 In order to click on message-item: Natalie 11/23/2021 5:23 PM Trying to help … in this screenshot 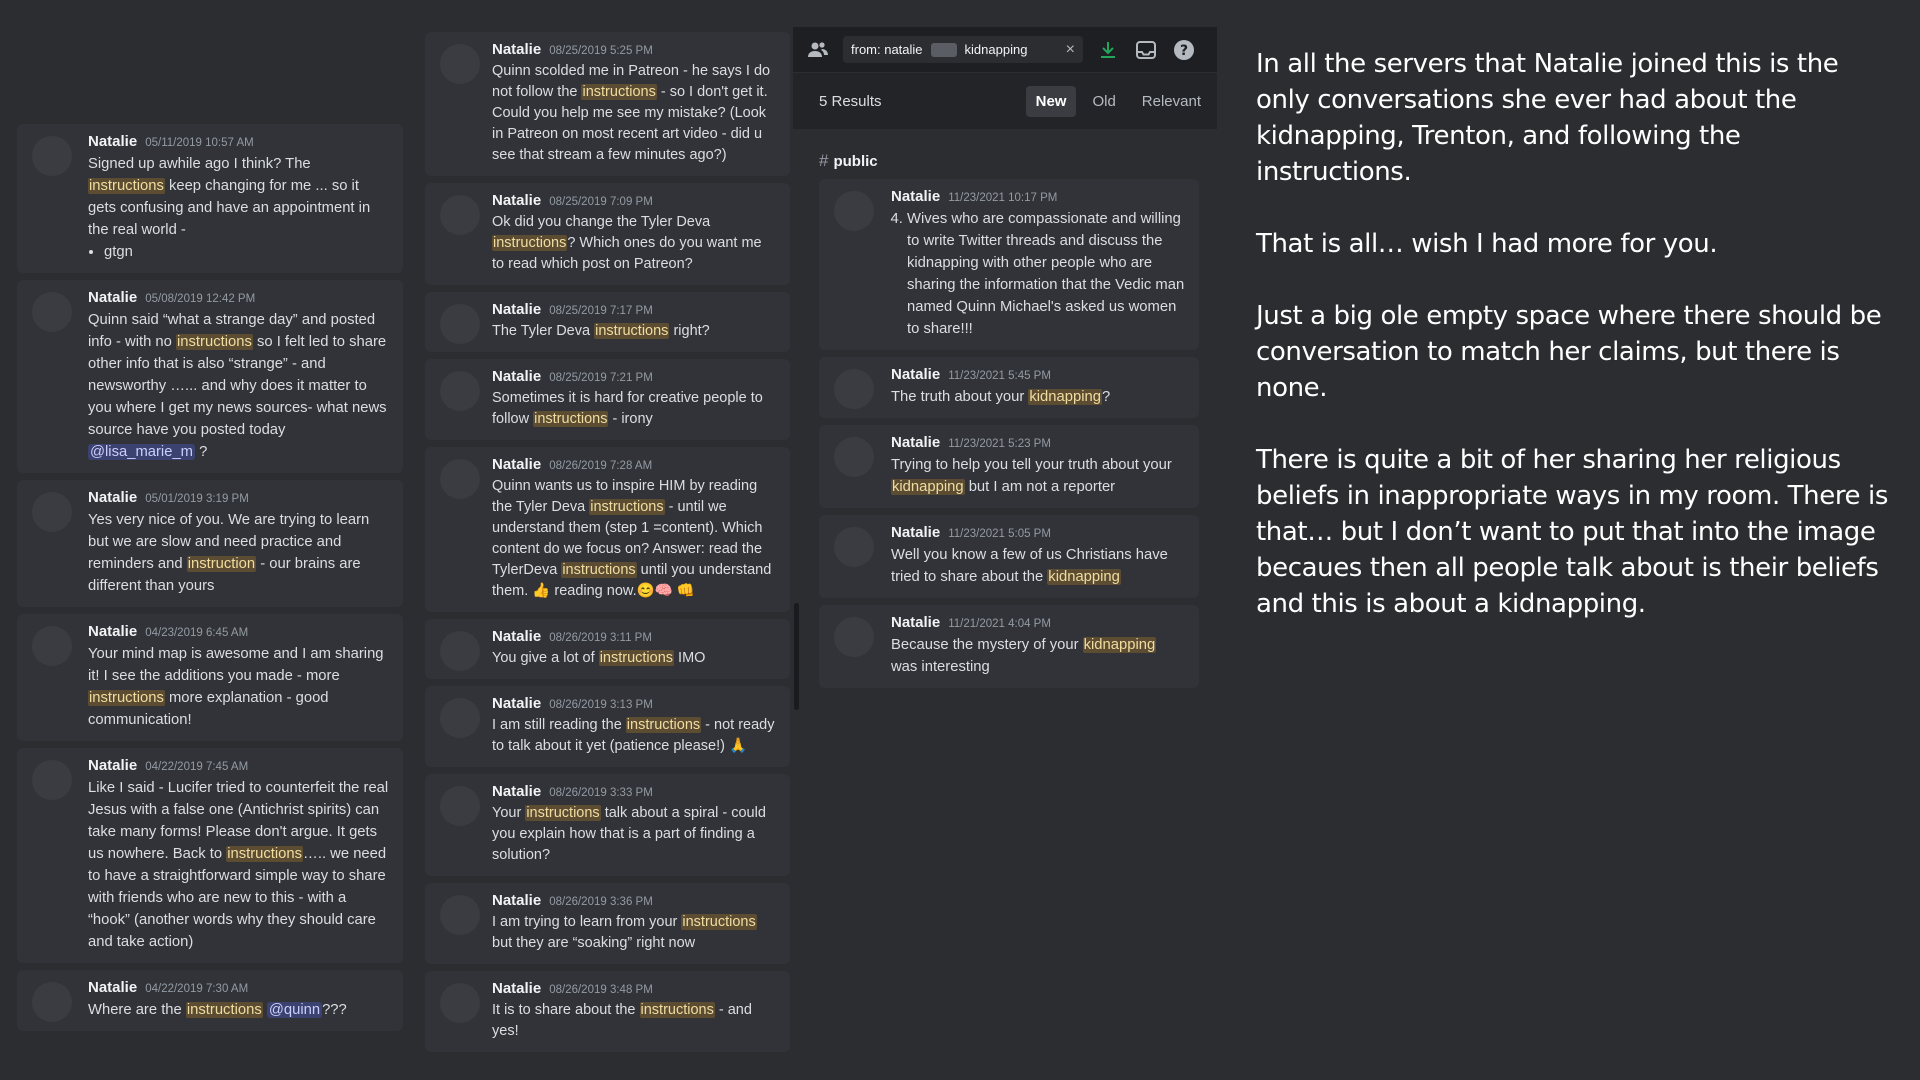, I will do `click(1009, 466)`.